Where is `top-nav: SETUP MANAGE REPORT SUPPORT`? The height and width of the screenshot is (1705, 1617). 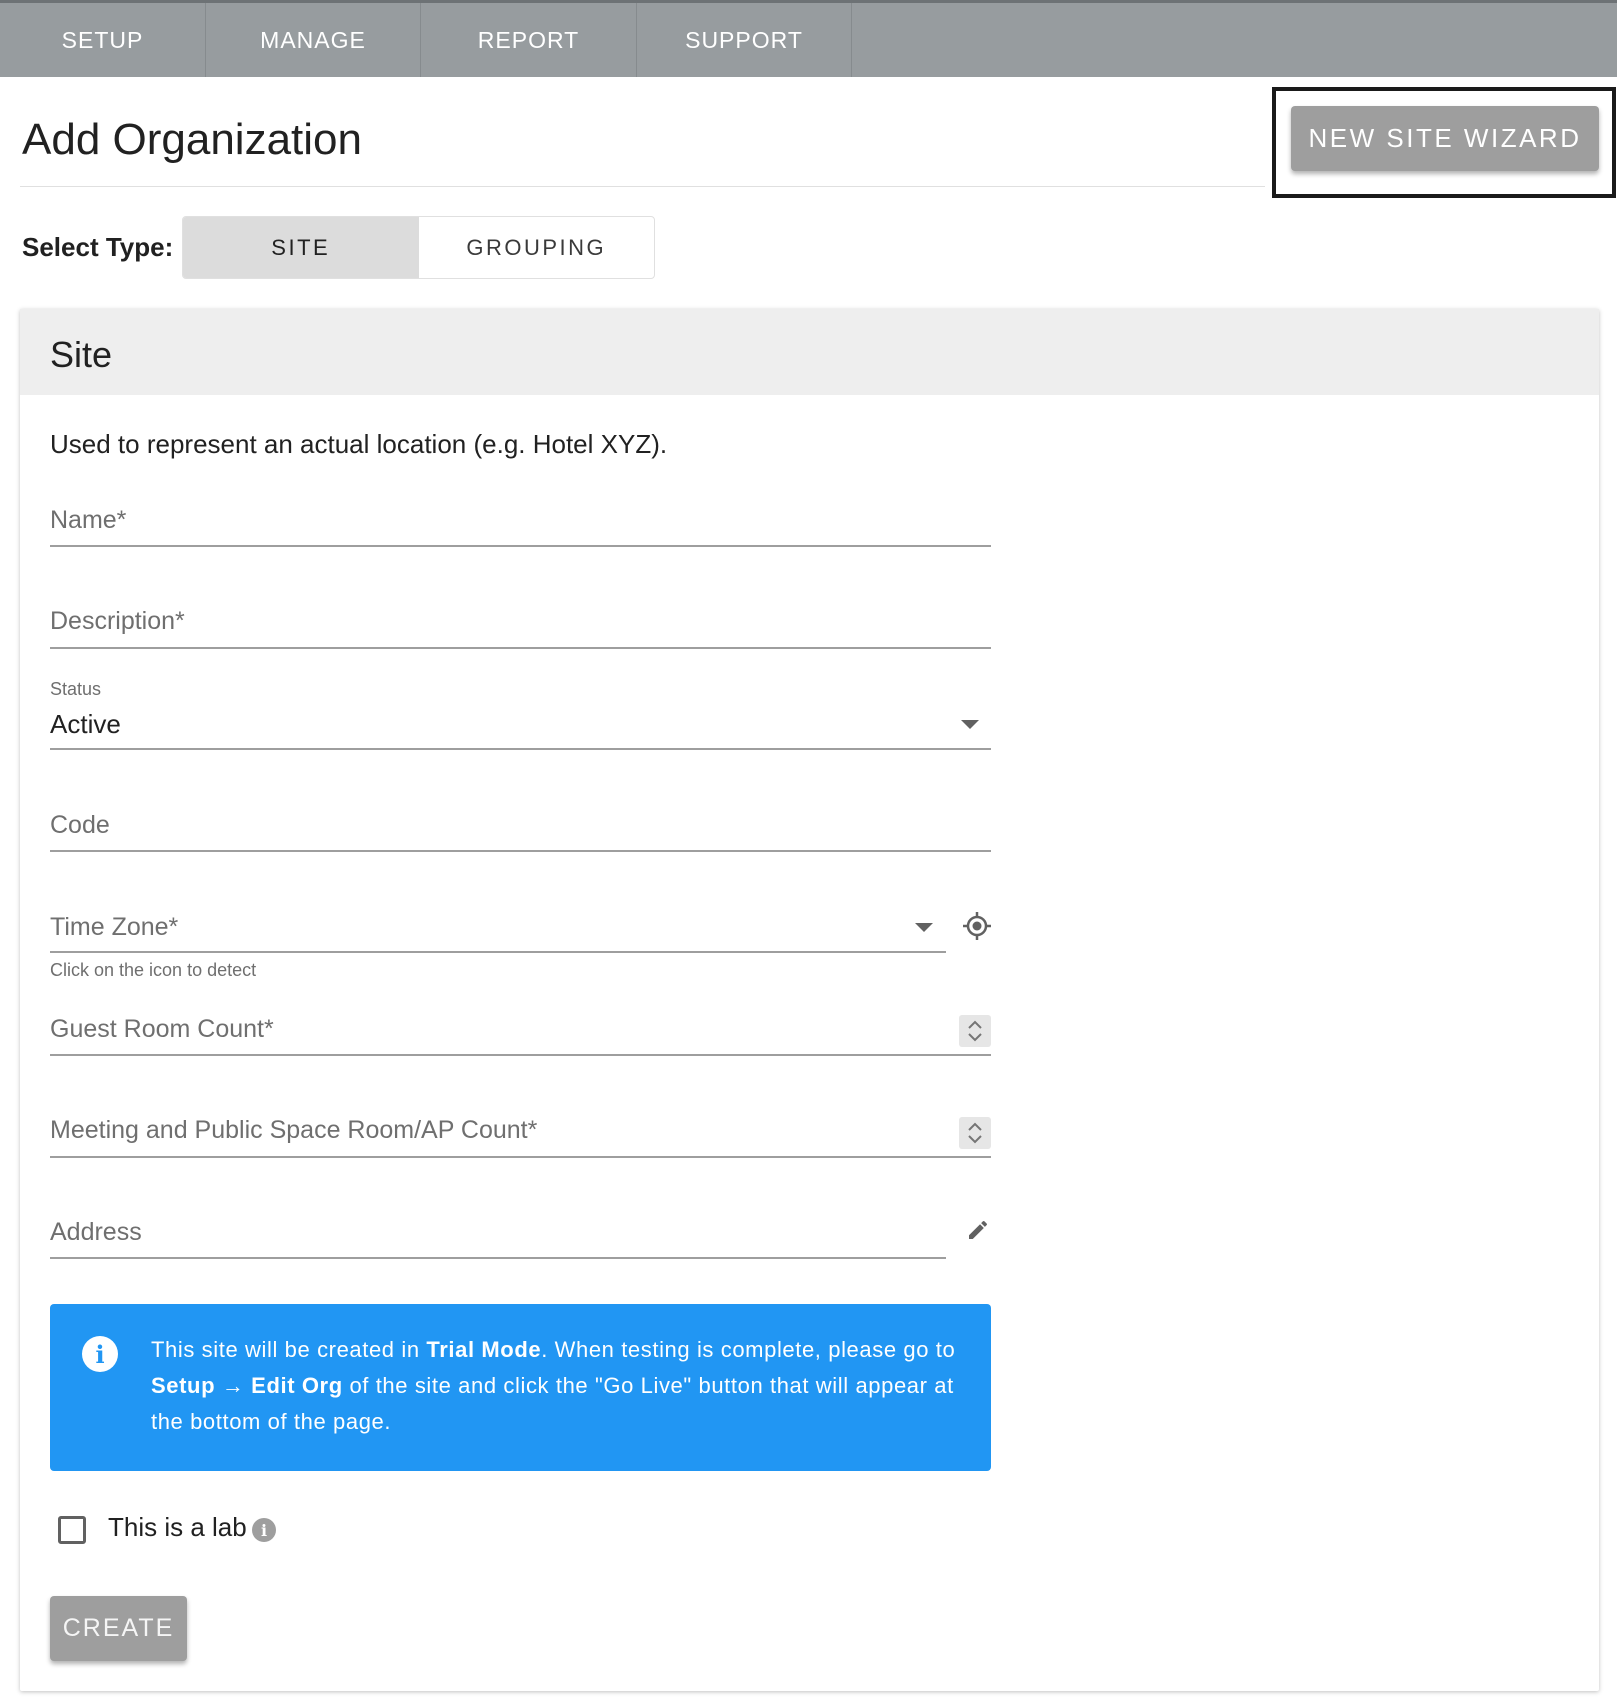
top-nav: SETUP MANAGE REPORT SUPPORT is located at coordinates (808, 38).